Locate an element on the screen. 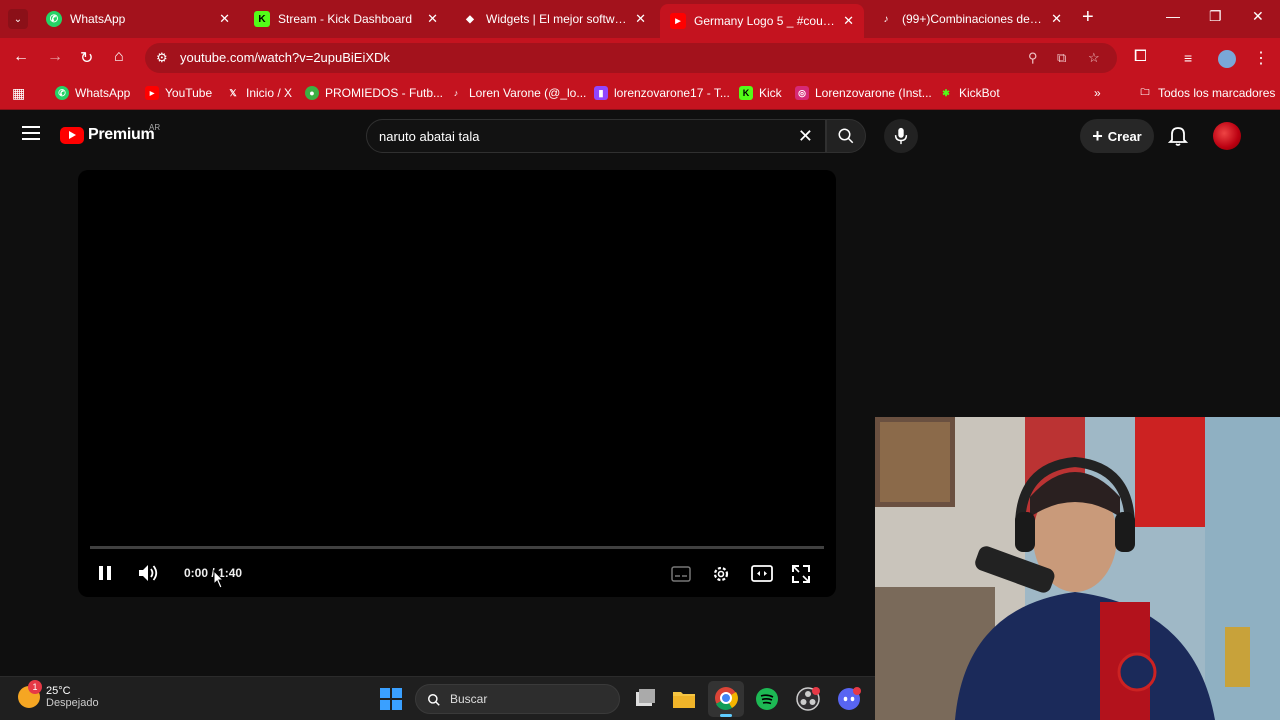 The height and width of the screenshot is (720, 1280). chevron-down-icon: ⌄ is located at coordinates (18, 19).